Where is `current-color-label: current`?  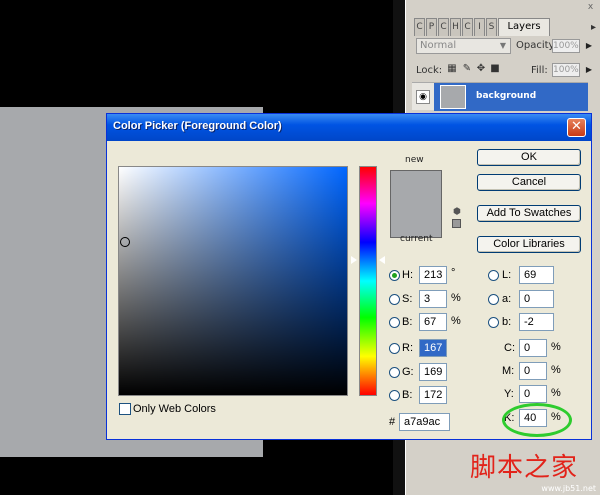 current-color-label: current is located at coordinates (416, 239).